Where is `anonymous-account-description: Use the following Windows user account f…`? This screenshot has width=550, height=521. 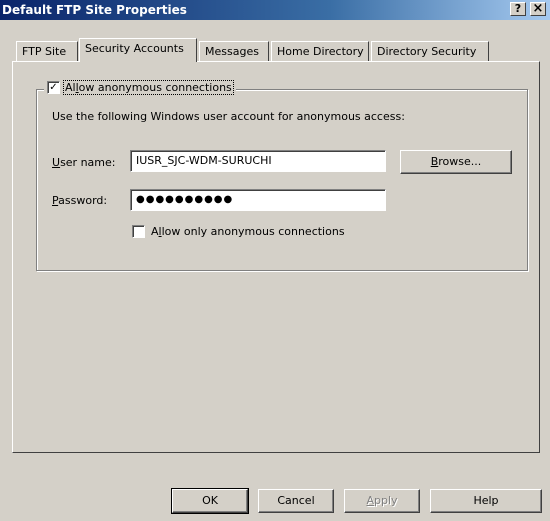
anonymous-account-description: Use the following Windows user account f… is located at coordinates (228, 116).